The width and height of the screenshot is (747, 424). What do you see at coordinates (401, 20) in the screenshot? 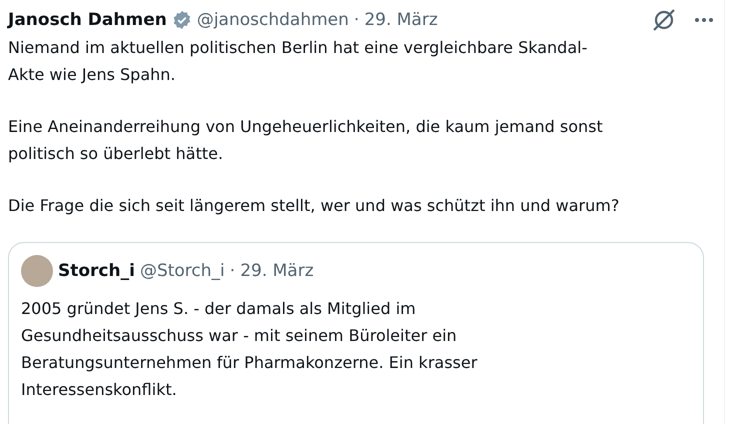
I see `post-date: 29. März` at bounding box center [401, 20].